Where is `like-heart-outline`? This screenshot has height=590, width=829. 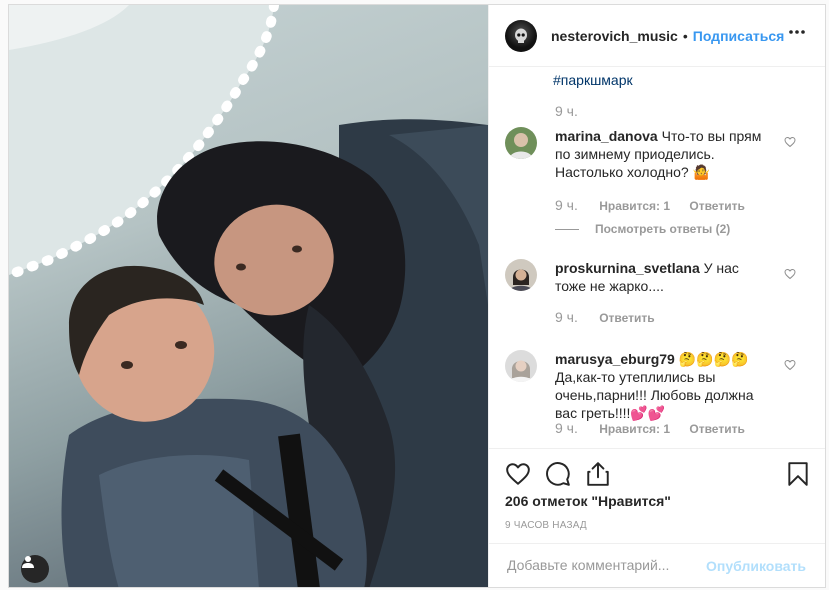
like-heart-outline is located at coordinates (518, 474).